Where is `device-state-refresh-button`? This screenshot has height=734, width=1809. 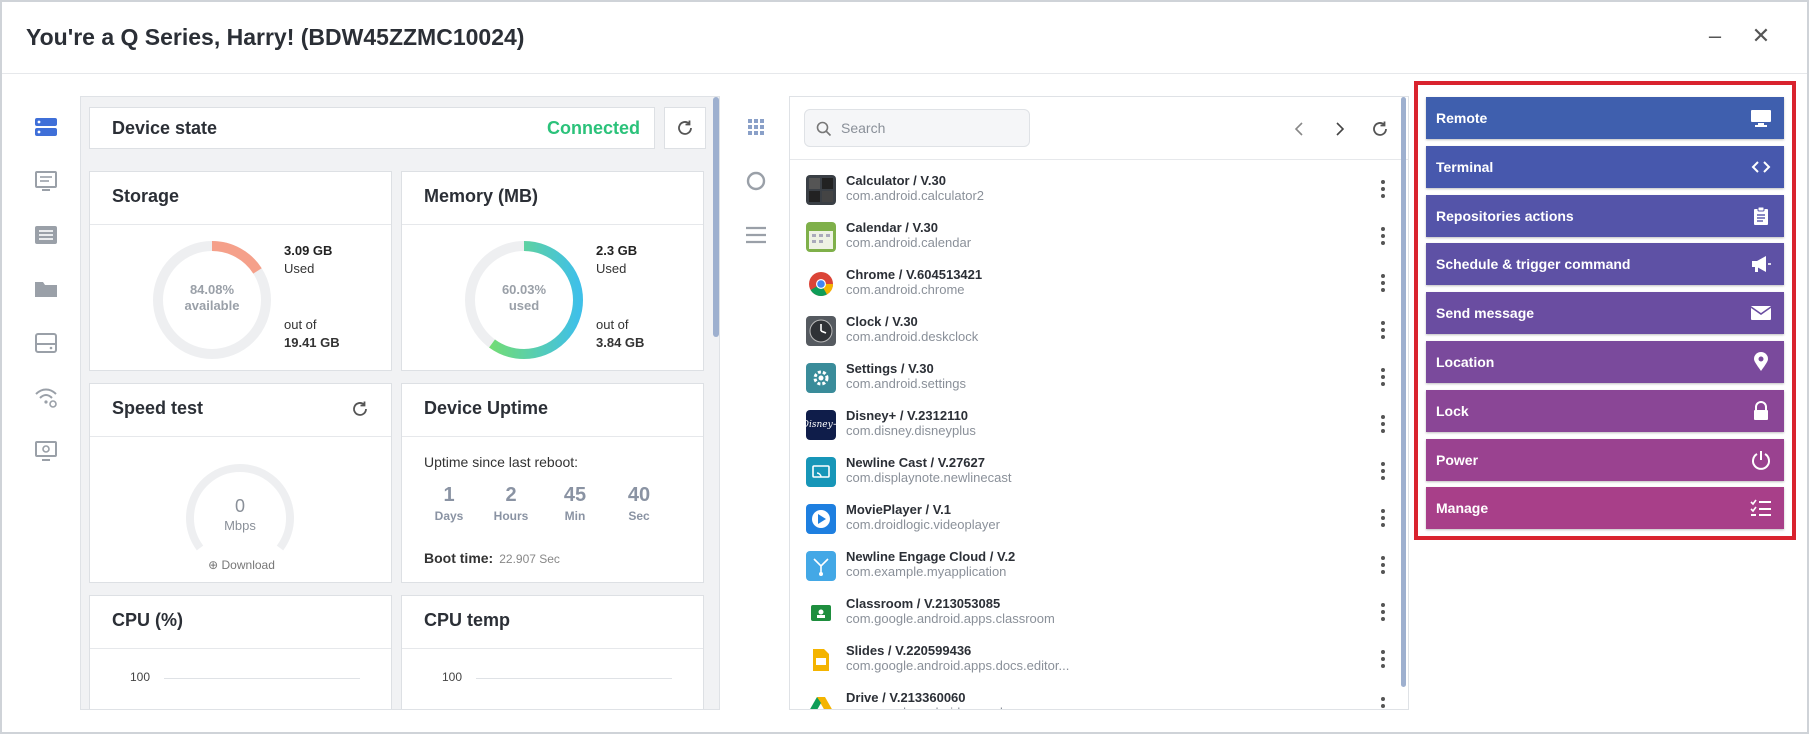
device-state-refresh-button is located at coordinates (685, 128).